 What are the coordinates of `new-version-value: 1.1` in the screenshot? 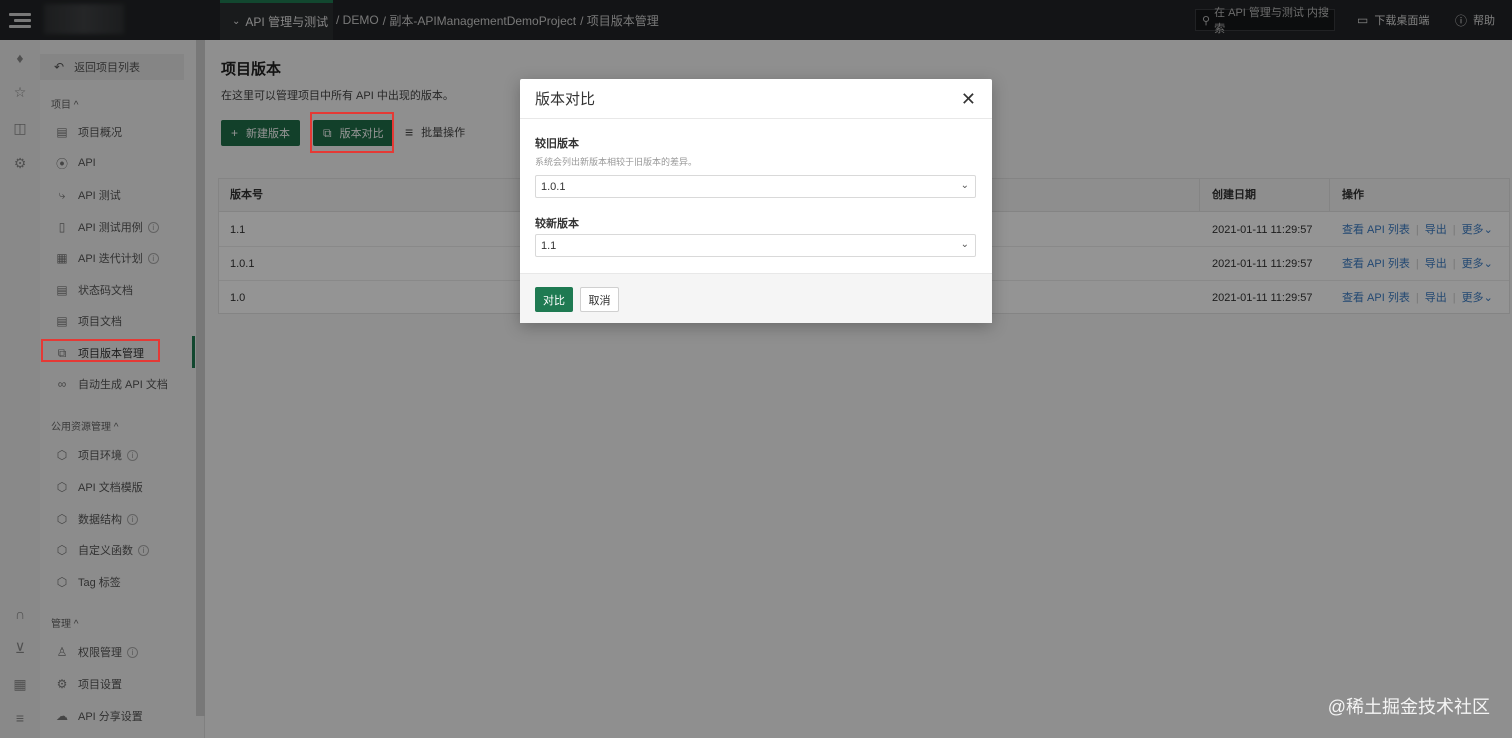 It's located at (549, 245).